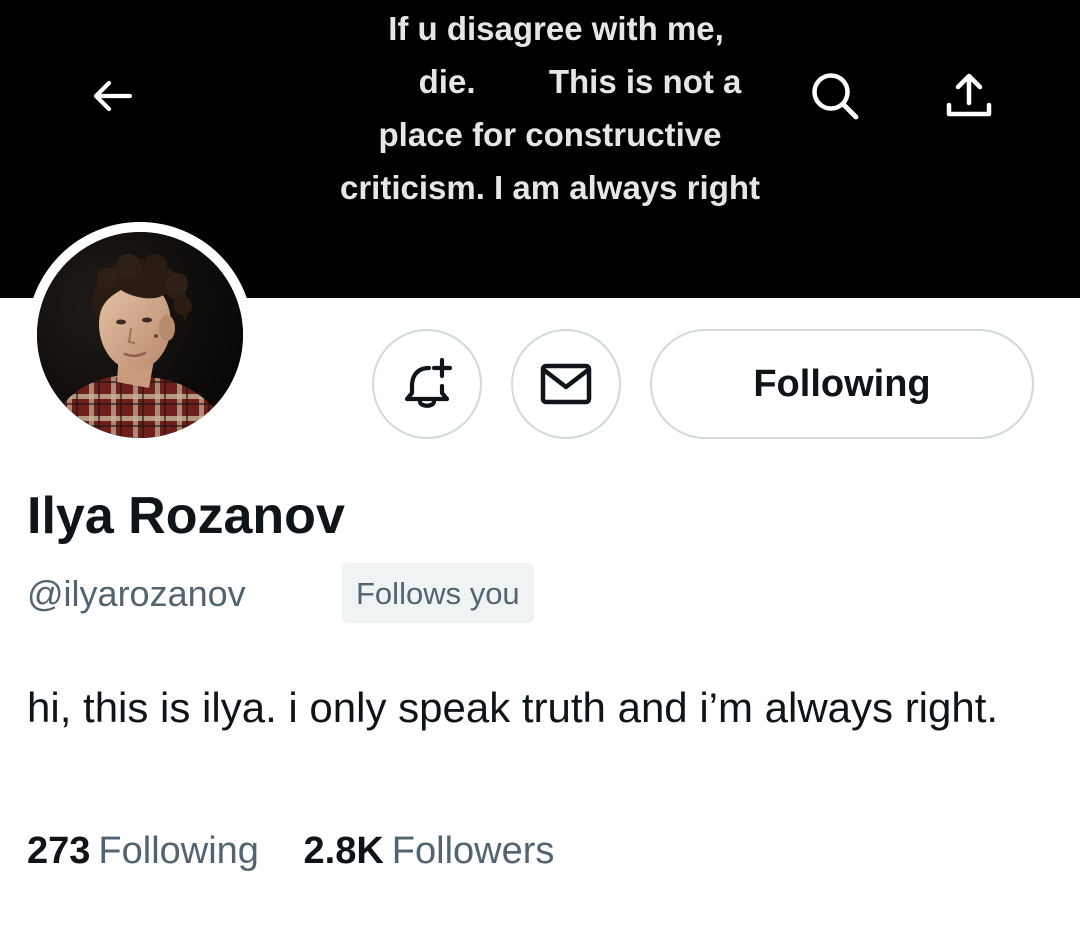  I want to click on banner-line: criticism. I am always right, so click(549, 187).